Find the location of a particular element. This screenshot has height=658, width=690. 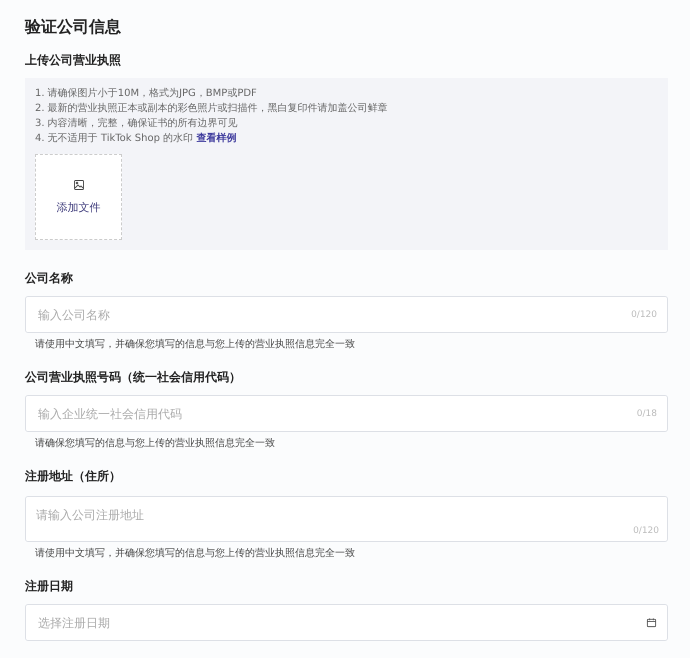

field-label: 公司名称 is located at coordinates (49, 278).